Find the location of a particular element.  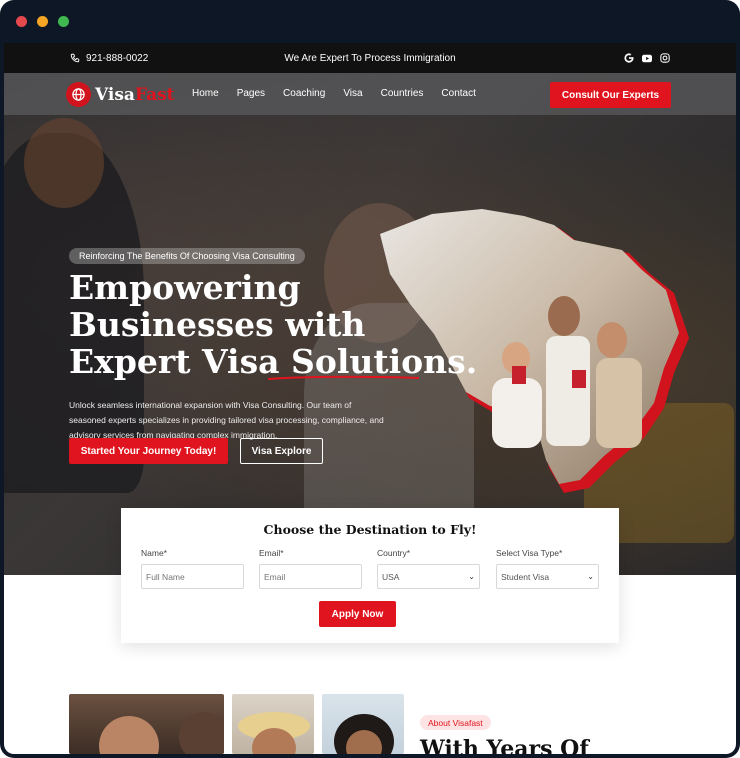

nav-item-coaching: Coaching is located at coordinates (304, 93).